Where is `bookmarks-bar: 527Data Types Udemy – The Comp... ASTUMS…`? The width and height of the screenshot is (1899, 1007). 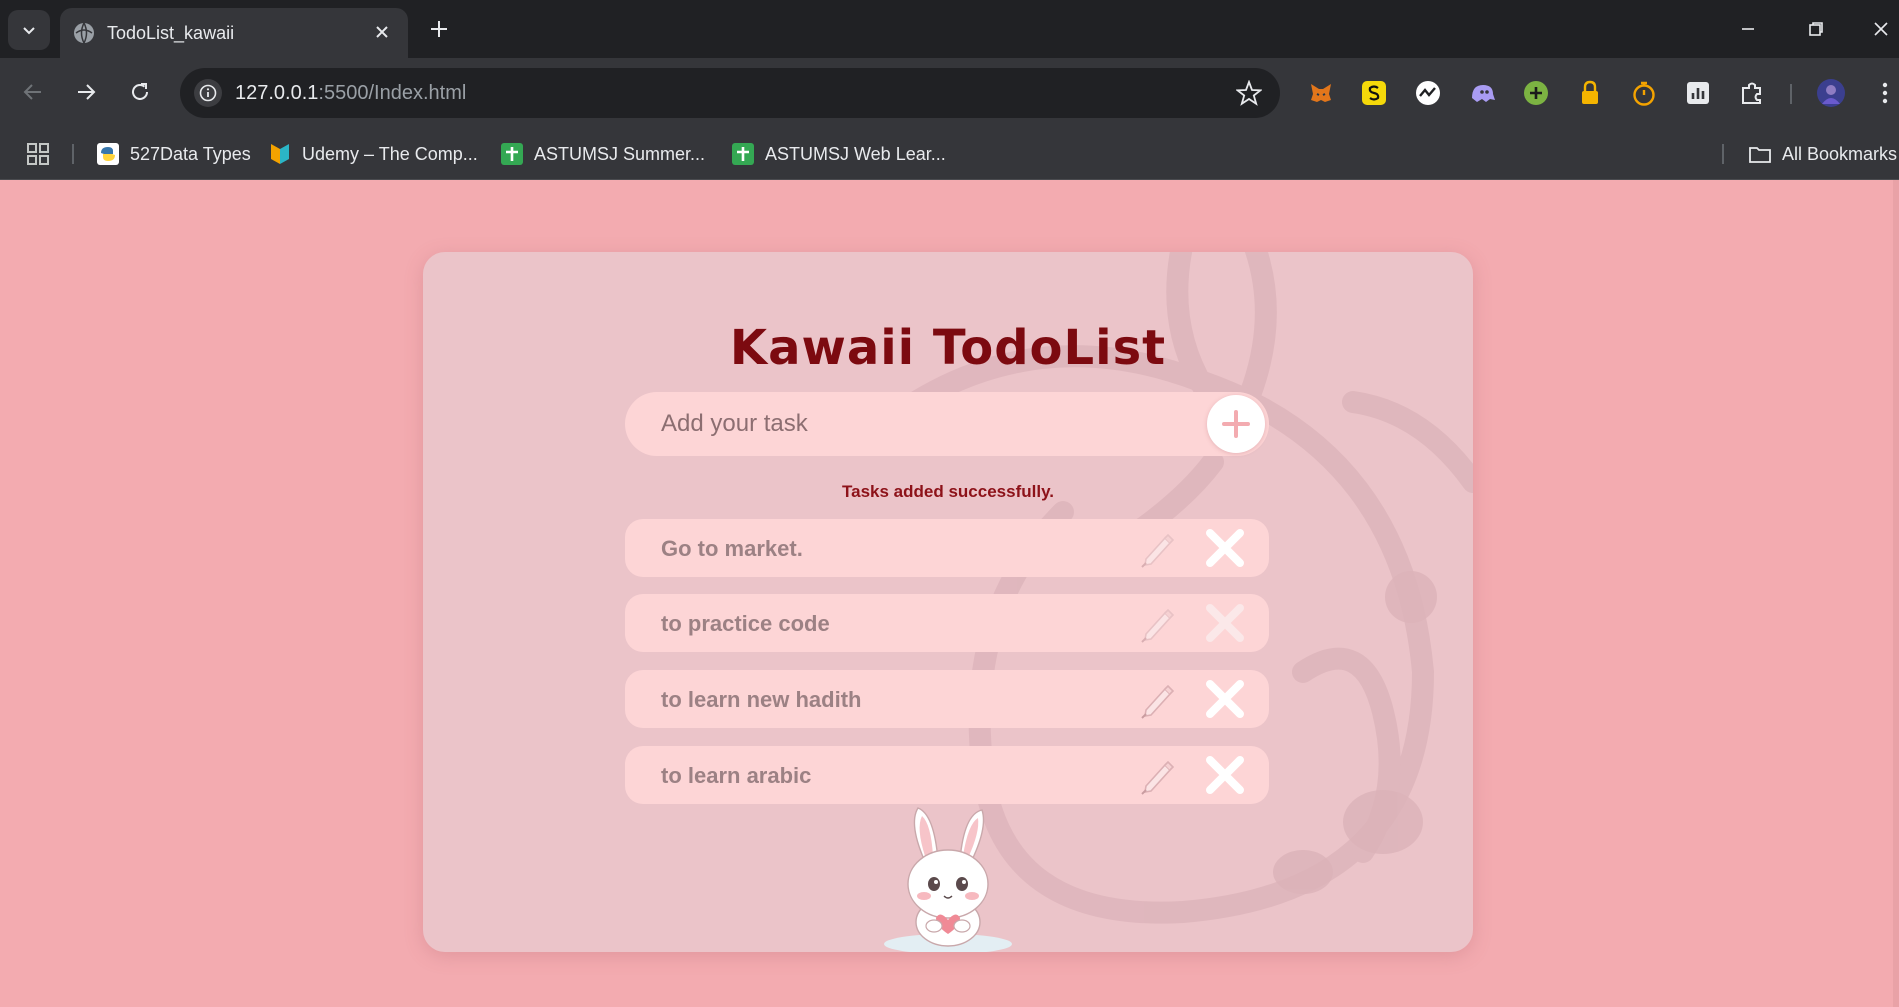 bookmarks-bar: 527Data Types Udemy – The Comp... ASTUMS… is located at coordinates (949, 154).